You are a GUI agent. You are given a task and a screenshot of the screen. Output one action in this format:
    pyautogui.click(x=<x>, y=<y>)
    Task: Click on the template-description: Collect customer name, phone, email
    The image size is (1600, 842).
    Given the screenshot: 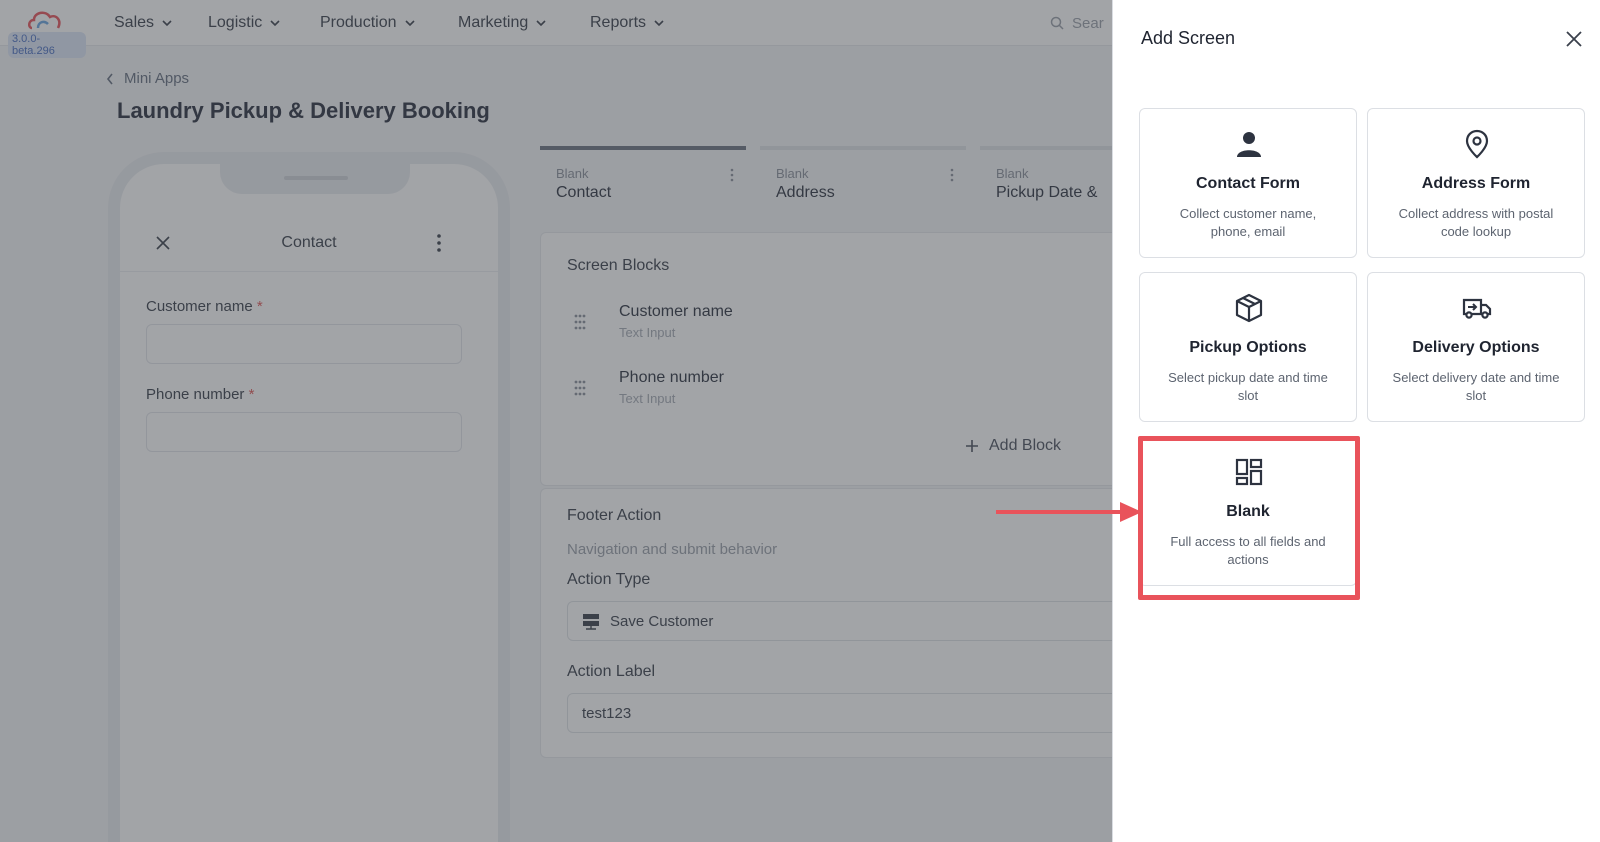 What is the action you would take?
    pyautogui.click(x=1248, y=222)
    